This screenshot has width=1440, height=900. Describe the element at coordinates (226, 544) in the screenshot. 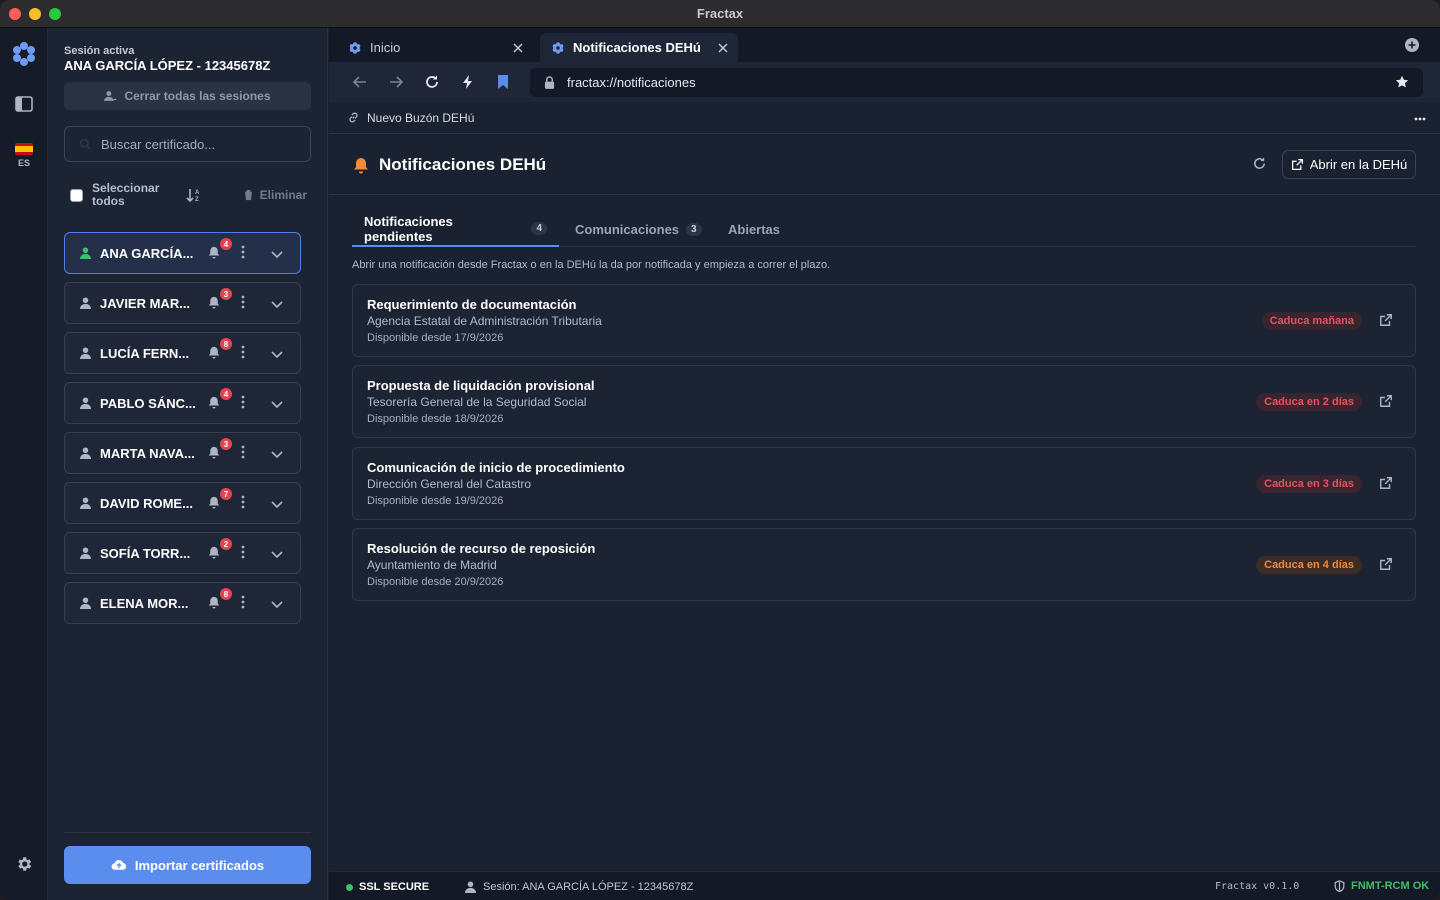

I see `notification-count-badge: 2` at that location.